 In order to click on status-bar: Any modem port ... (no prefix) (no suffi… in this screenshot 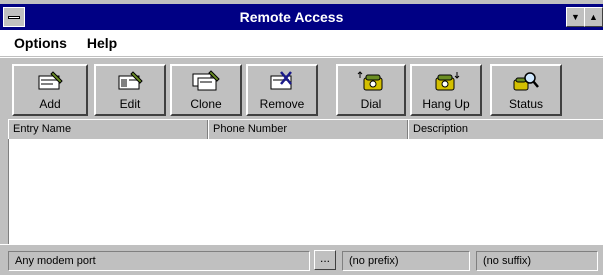, I will do `click(301, 259)`.